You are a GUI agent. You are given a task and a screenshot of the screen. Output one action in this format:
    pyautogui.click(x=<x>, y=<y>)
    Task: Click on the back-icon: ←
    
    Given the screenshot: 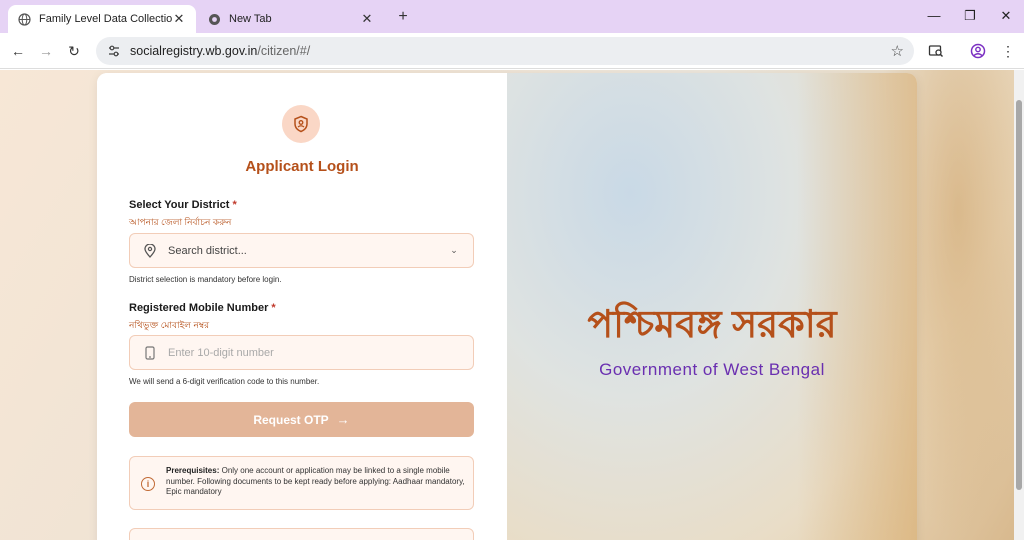 What is the action you would take?
    pyautogui.click(x=18, y=51)
    